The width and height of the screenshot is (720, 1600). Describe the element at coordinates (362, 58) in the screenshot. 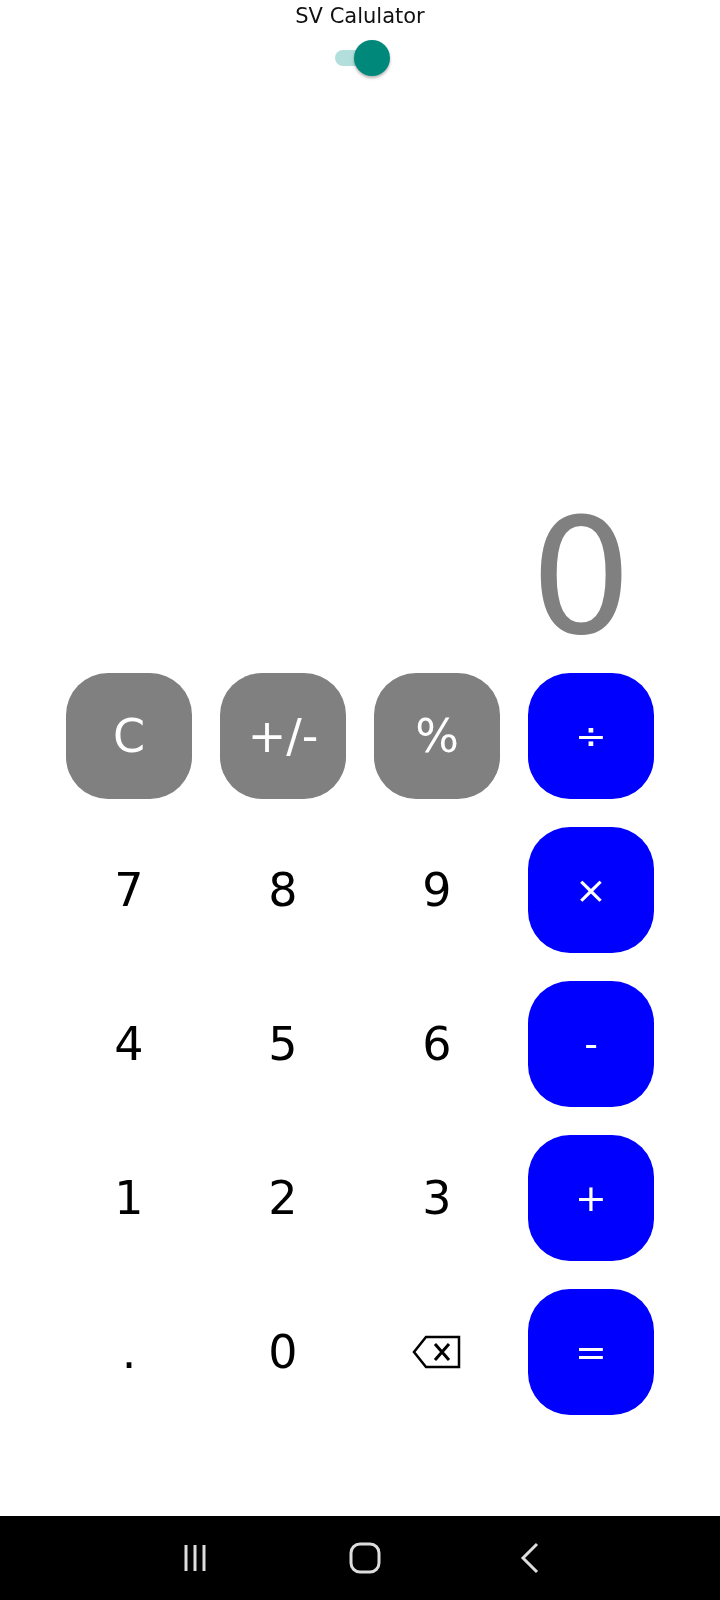

I see `toggle-switch` at that location.